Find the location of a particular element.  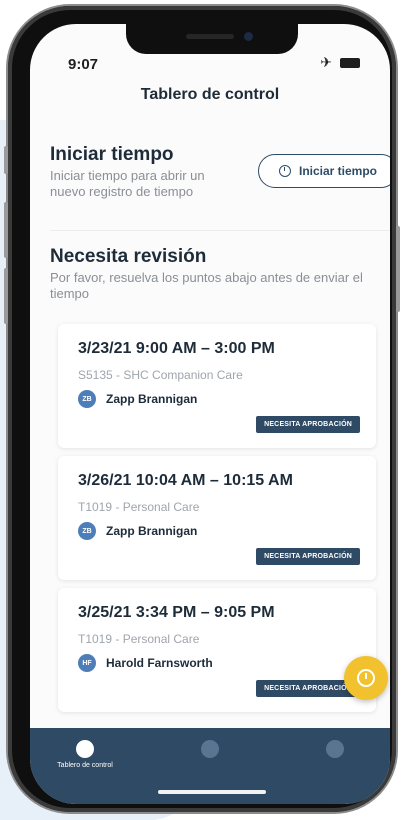

tab-time is located at coordinates (210, 751).